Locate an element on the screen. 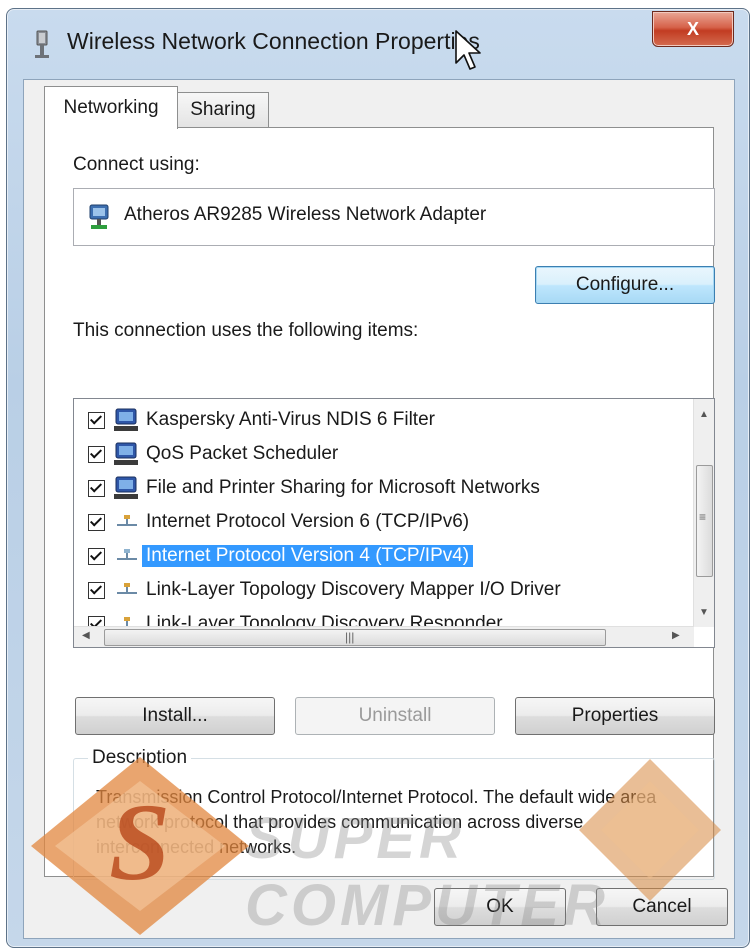 The image size is (753, 951). list-item: Internet Protocol Version 6 (TCP/IPv6) is located at coordinates (374, 522).